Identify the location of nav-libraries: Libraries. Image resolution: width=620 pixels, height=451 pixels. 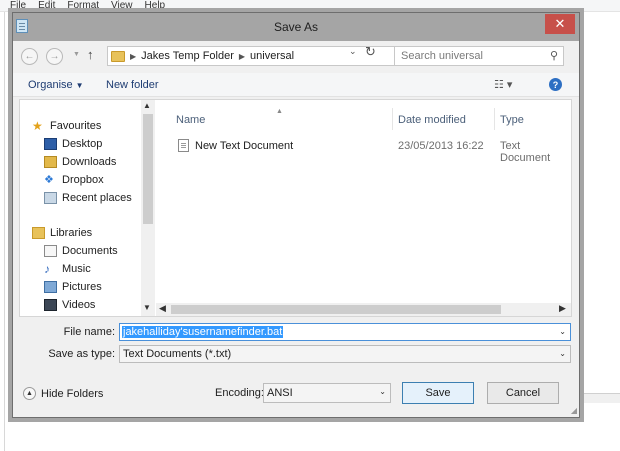
(62, 233).